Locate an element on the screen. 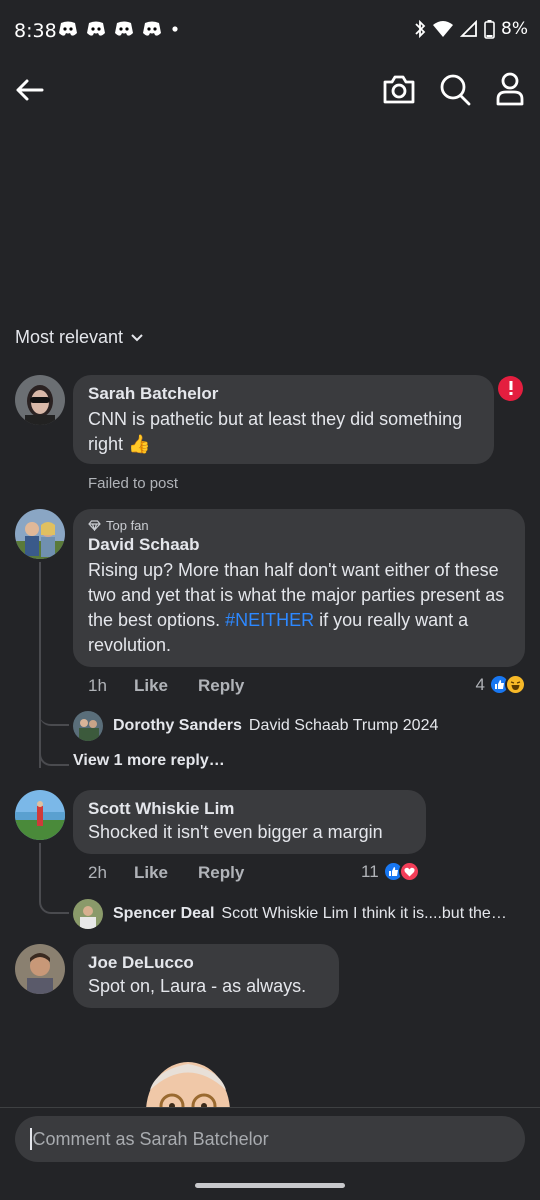 This screenshot has height=1200, width=540. reply-preview: Dorothy Sanders David Schaab Trump 2024 is located at coordinates (255, 726).